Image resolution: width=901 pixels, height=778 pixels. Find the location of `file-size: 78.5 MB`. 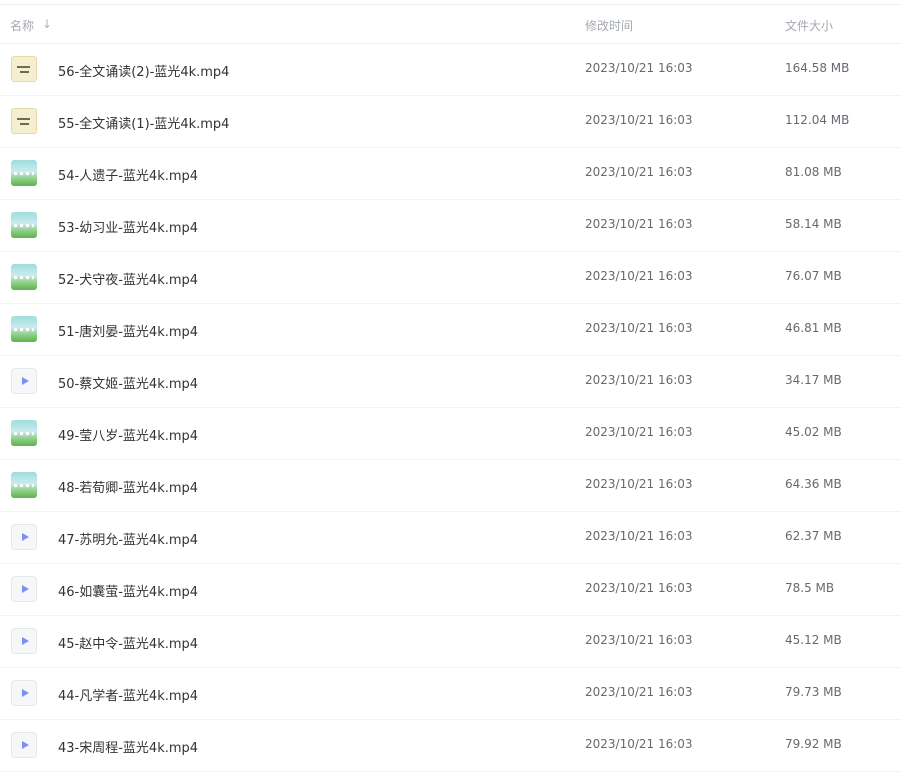

file-size: 78.5 MB is located at coordinates (810, 588).